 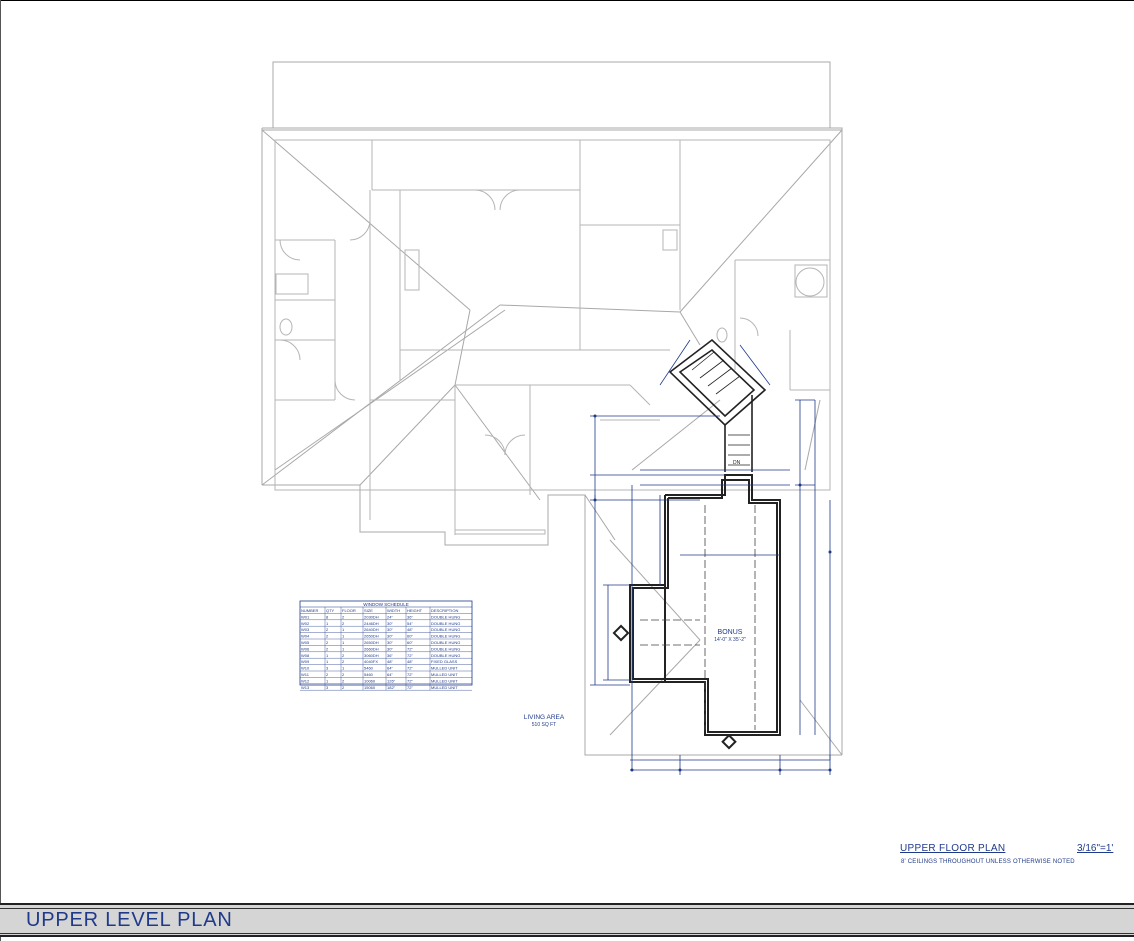 What do you see at coordinates (129, 920) in the screenshot?
I see `sheet-title: UPPER LEVEL PLAN` at bounding box center [129, 920].